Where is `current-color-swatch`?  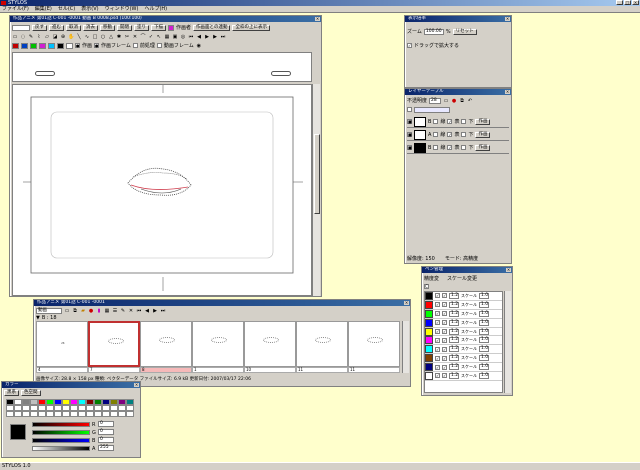
current-color-swatch is located at coordinates (18, 432).